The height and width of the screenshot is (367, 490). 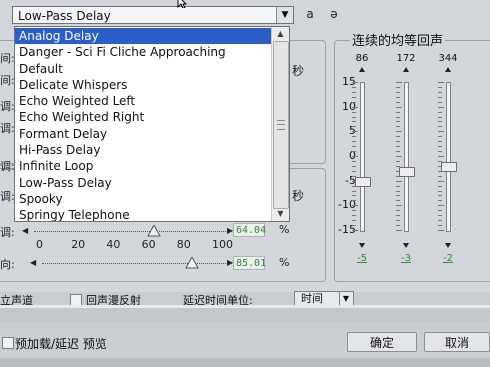 I want to click on left-delay-unit: 秒, so click(x=298, y=71).